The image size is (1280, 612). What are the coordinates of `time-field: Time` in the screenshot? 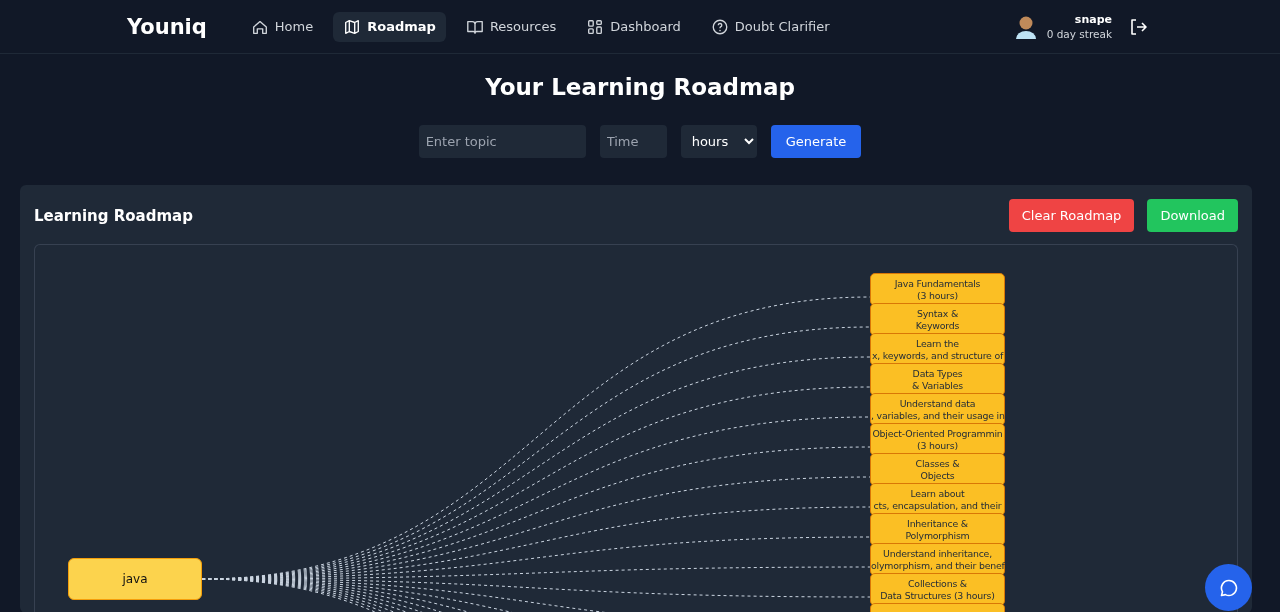 It's located at (633, 141).